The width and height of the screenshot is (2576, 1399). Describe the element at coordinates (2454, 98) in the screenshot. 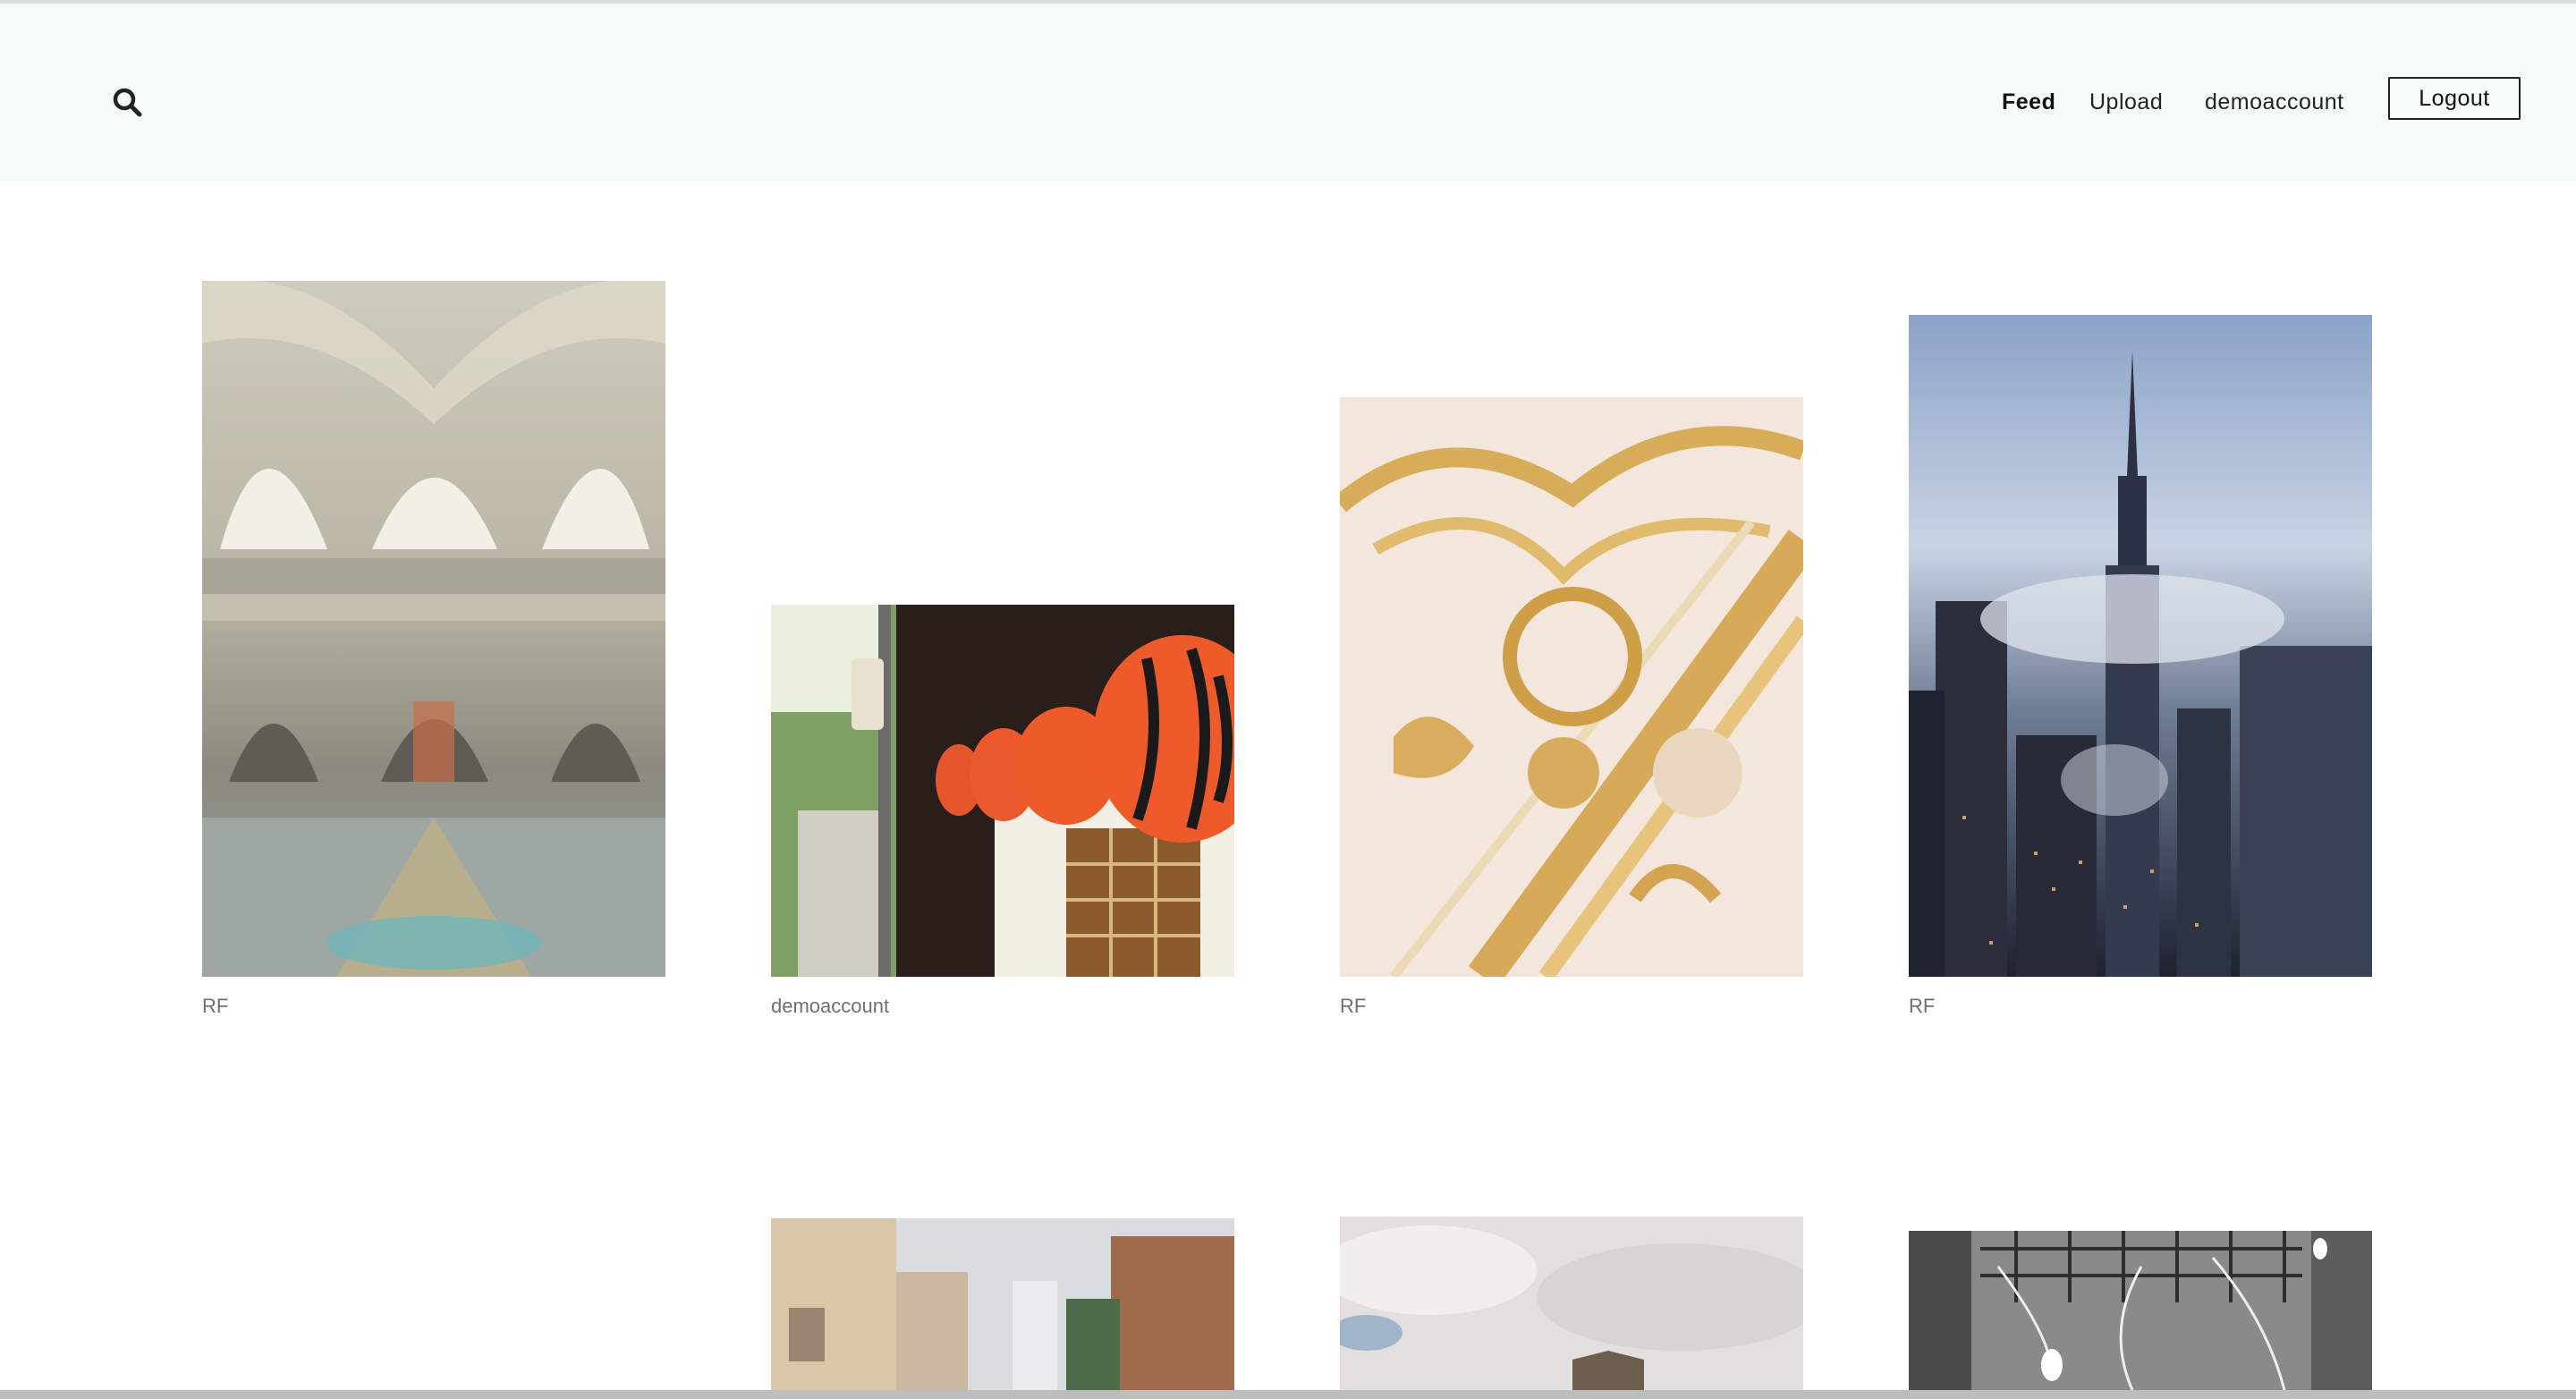

I see `logout-button: Logout` at that location.